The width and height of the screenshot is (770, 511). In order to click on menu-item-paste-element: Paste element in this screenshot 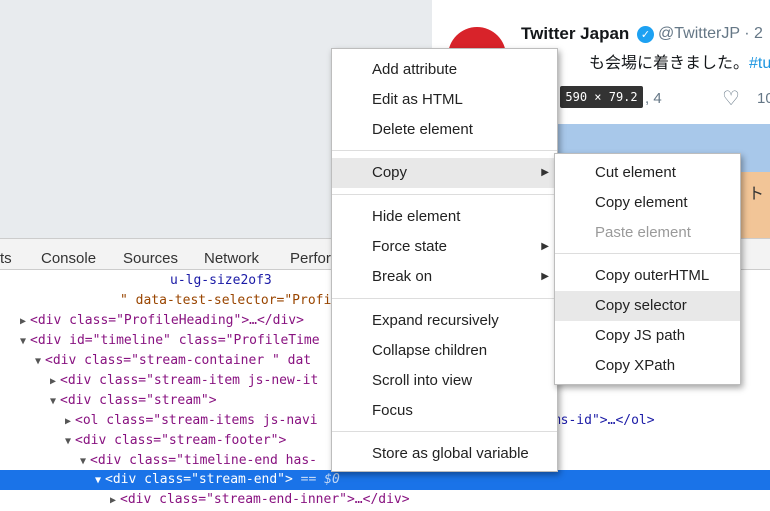, I will do `click(643, 232)`.